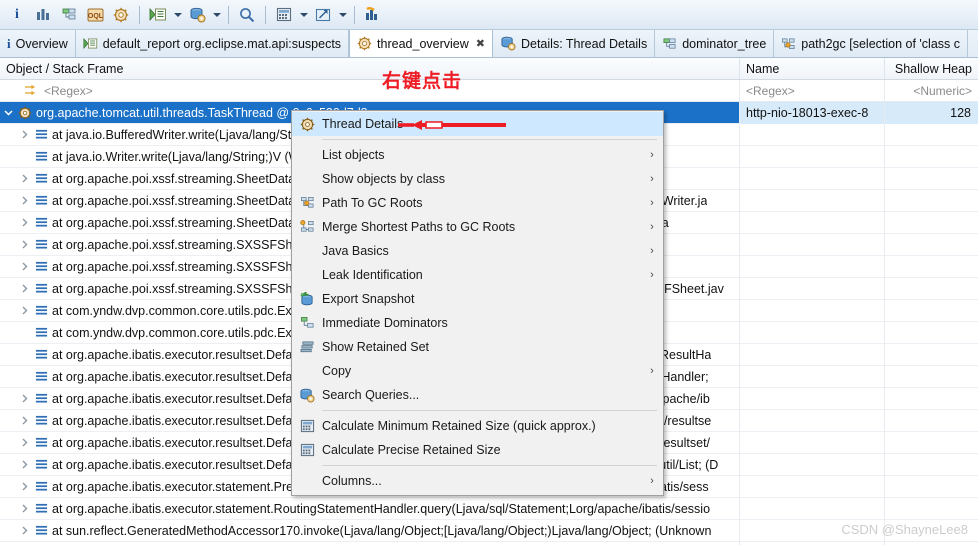 This screenshot has height=545, width=978. I want to click on menu-item-show-retained-set: Show Retained Set, so click(477, 347).